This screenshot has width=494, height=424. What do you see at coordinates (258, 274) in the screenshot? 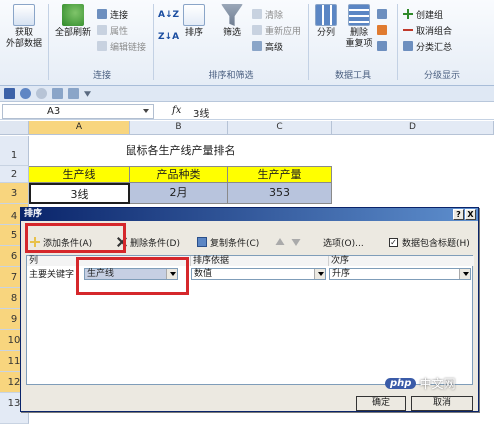
I see `sort-on-dropdown: 数值` at bounding box center [258, 274].